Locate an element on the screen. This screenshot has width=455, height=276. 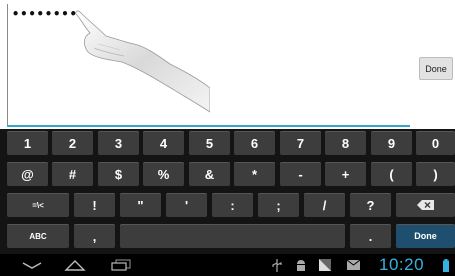
key-close-paren: ) is located at coordinates (435, 174).